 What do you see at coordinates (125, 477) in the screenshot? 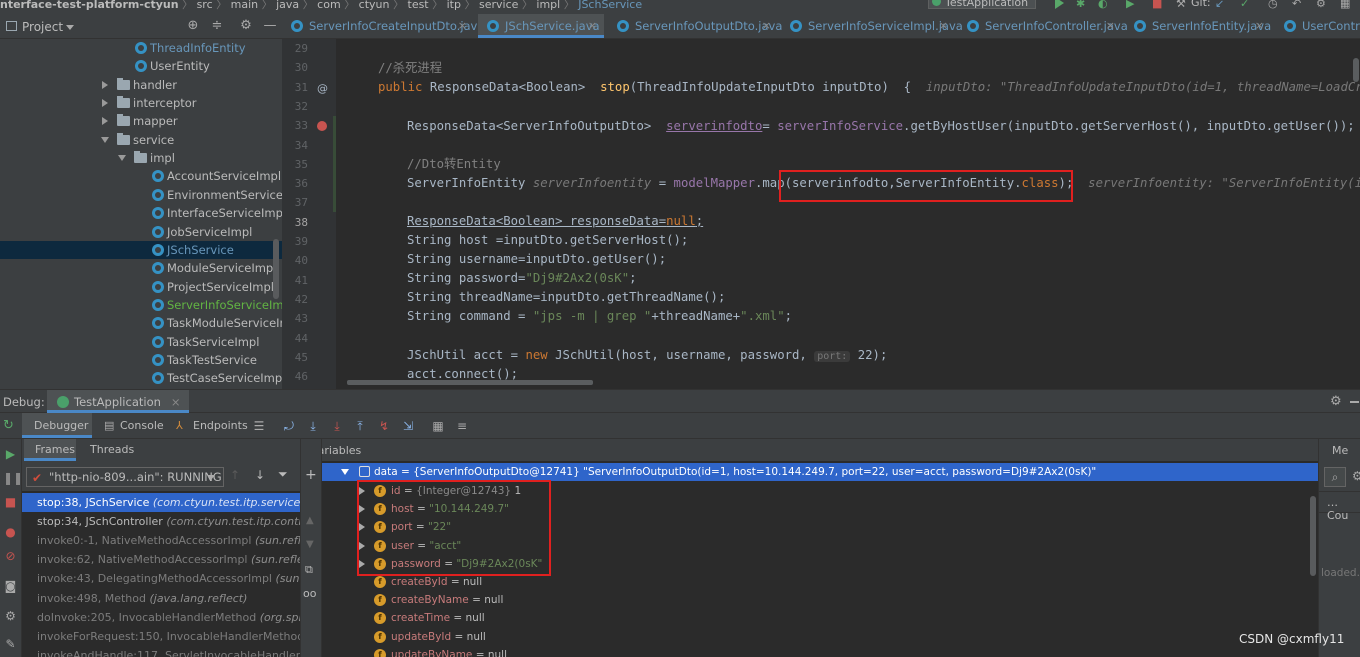
I see `thread-dropdown: ✔ "http-nio-809...ain": RUNNING` at bounding box center [125, 477].